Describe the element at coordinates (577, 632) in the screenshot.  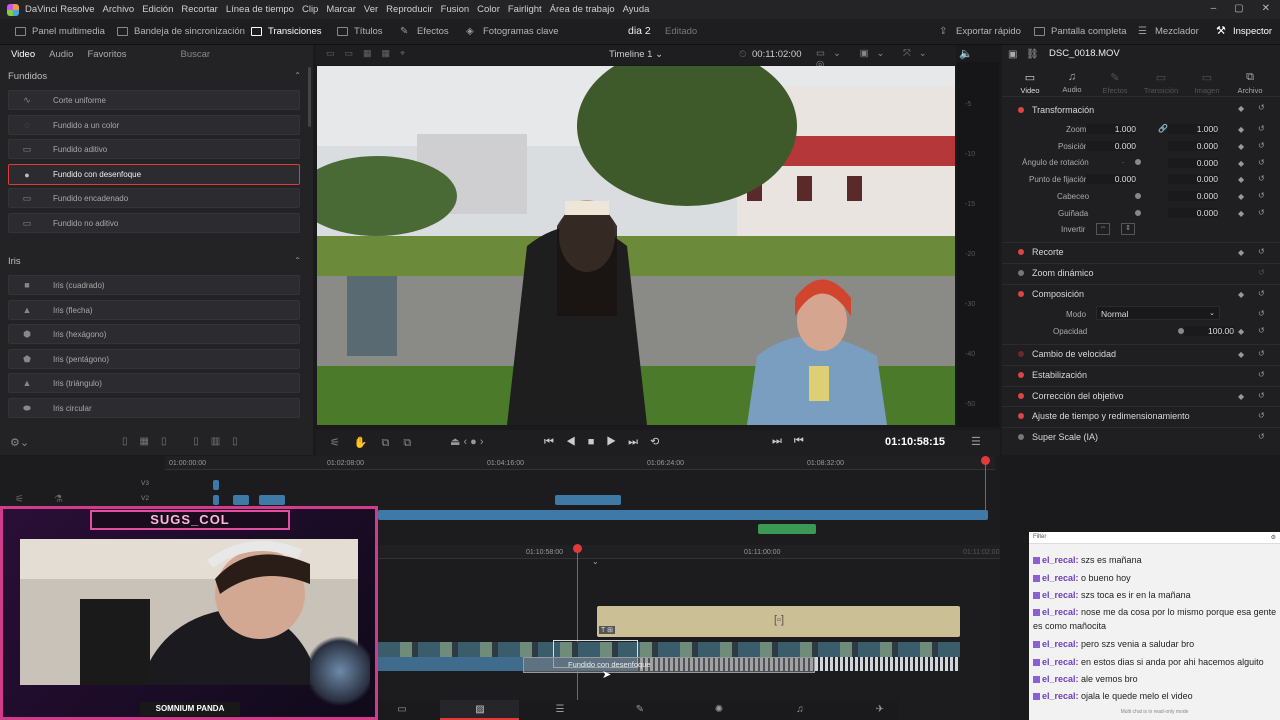
I see `playhead` at that location.